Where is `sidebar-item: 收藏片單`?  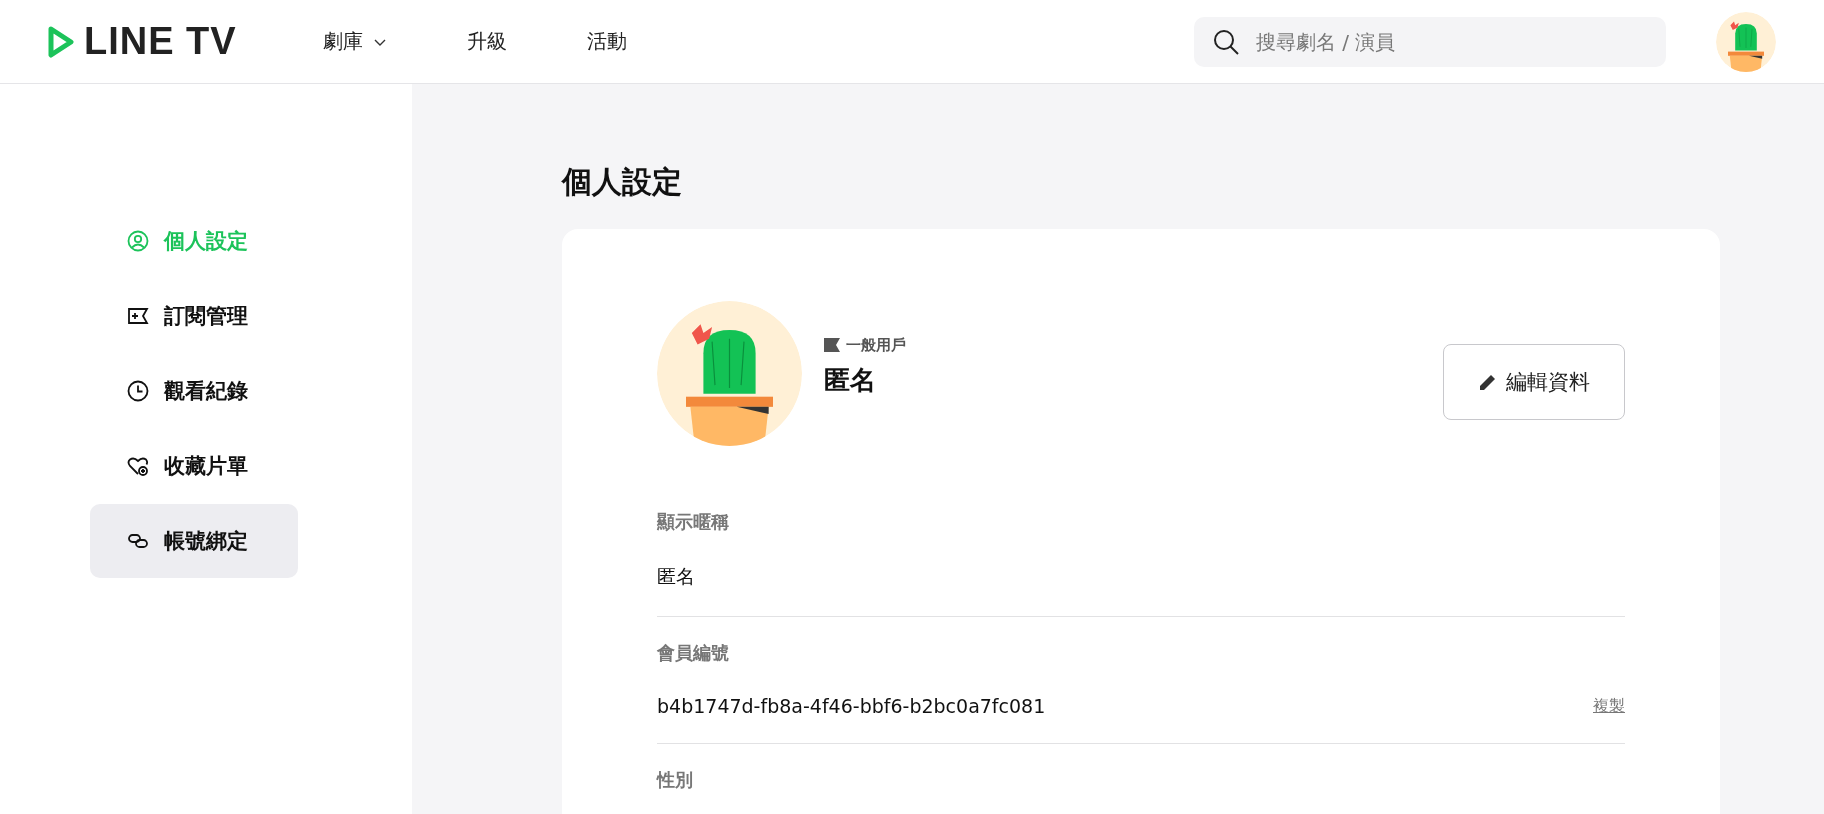 sidebar-item: 收藏片單 is located at coordinates (194, 466).